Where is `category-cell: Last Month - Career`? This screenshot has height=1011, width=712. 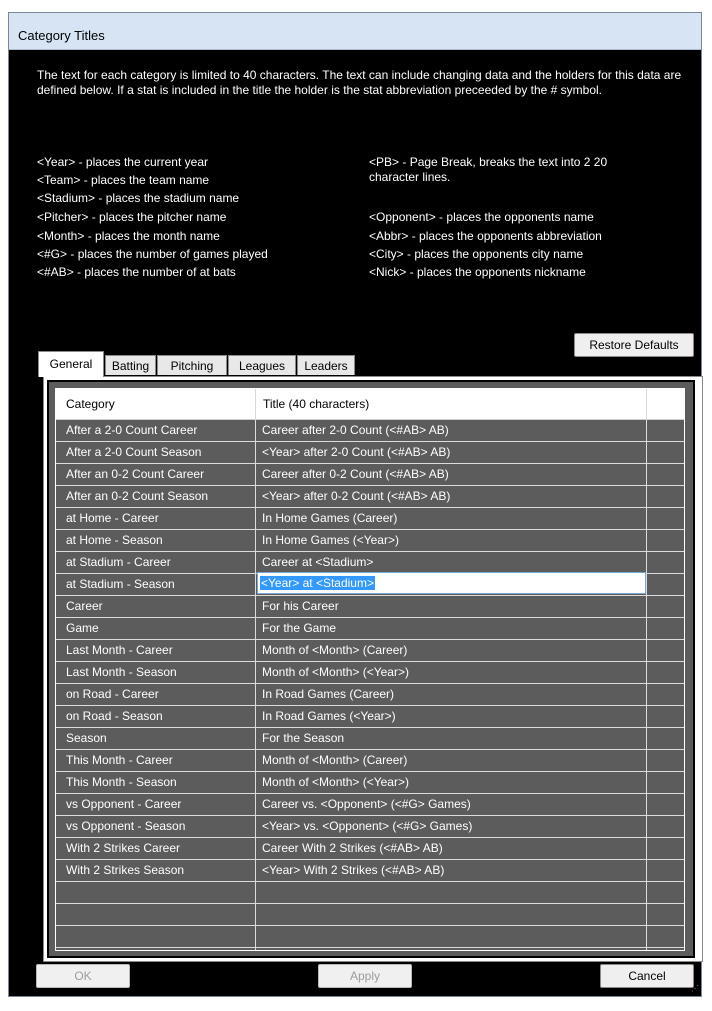 category-cell: Last Month - Career is located at coordinates (119, 650).